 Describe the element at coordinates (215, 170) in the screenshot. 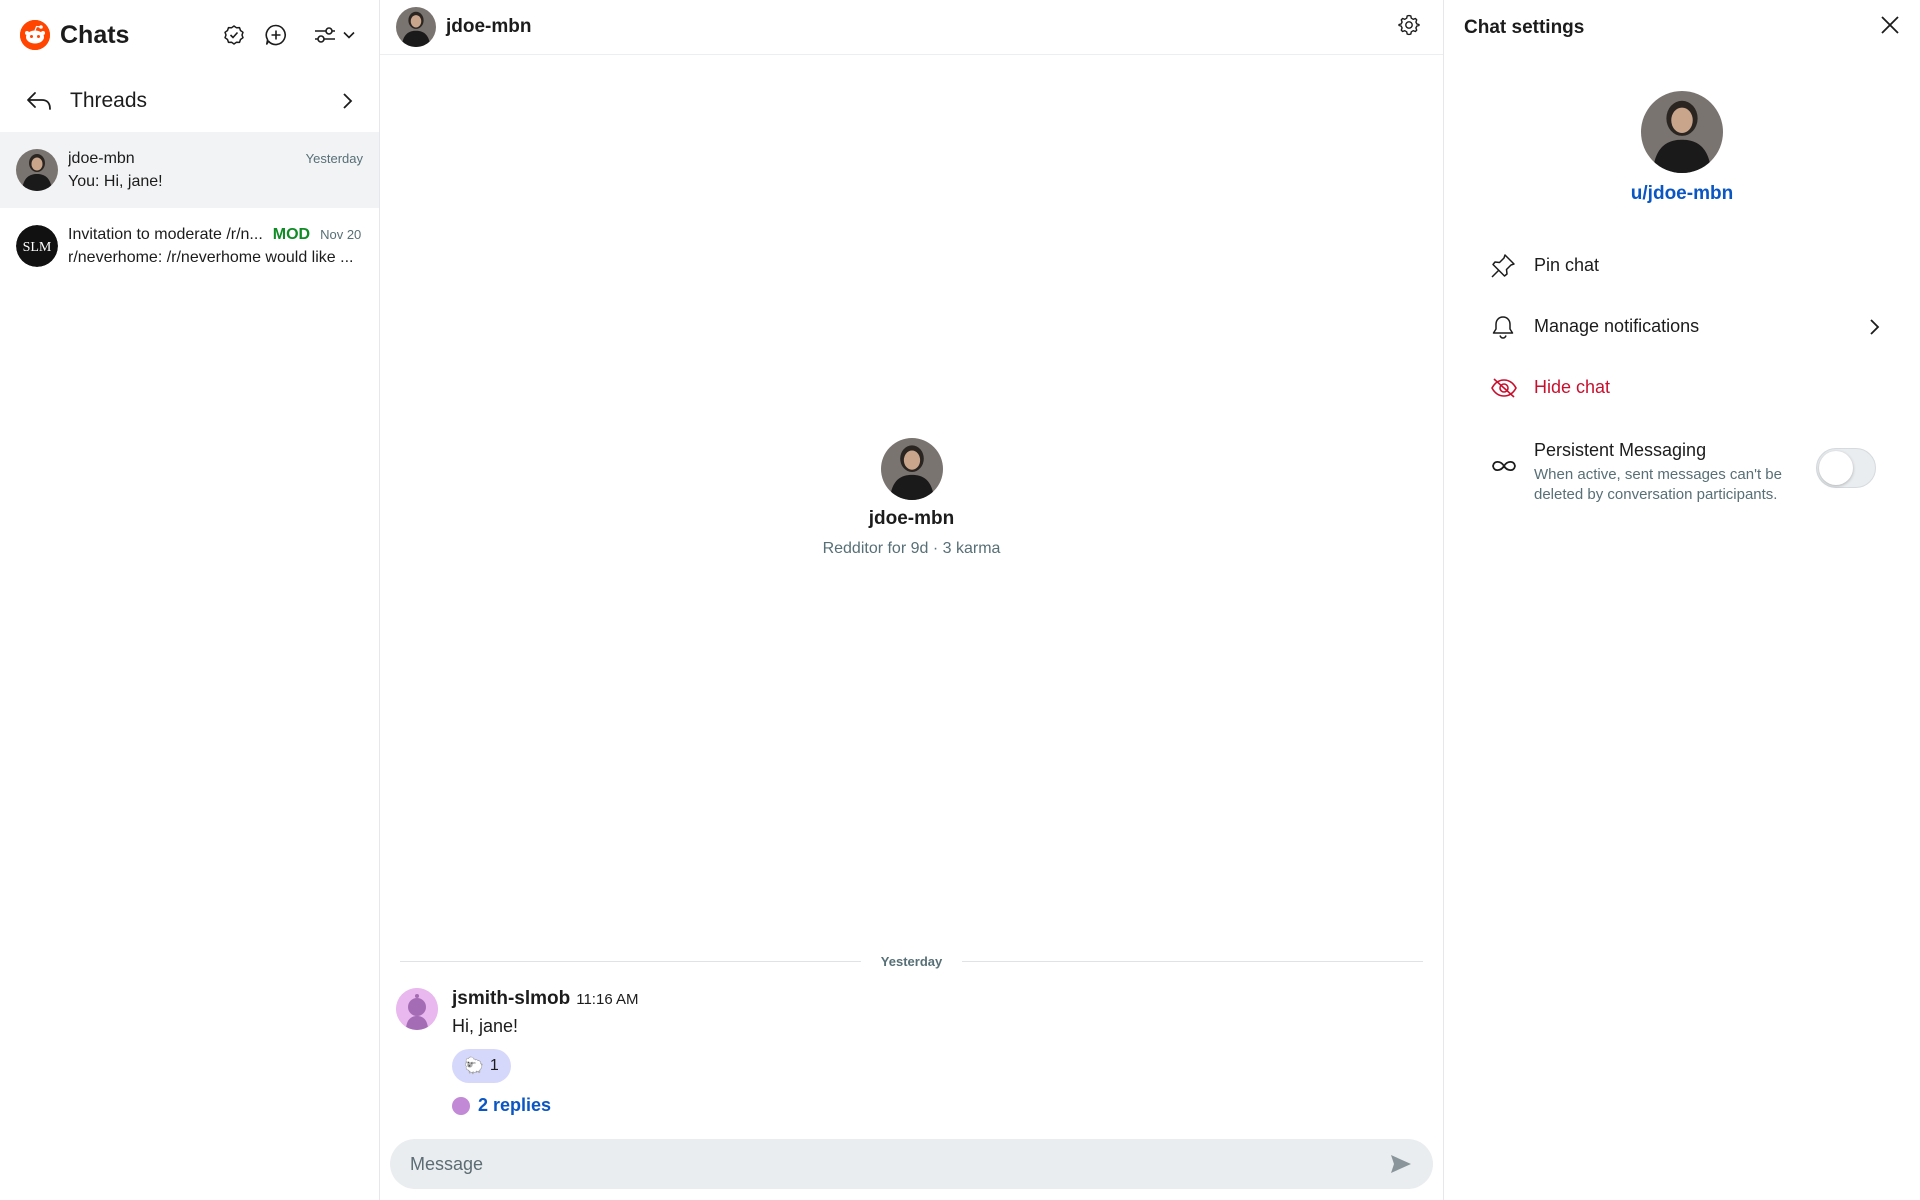

I see `chat-text: jdoe-mbn Yesterday You: Hi, jane!` at that location.